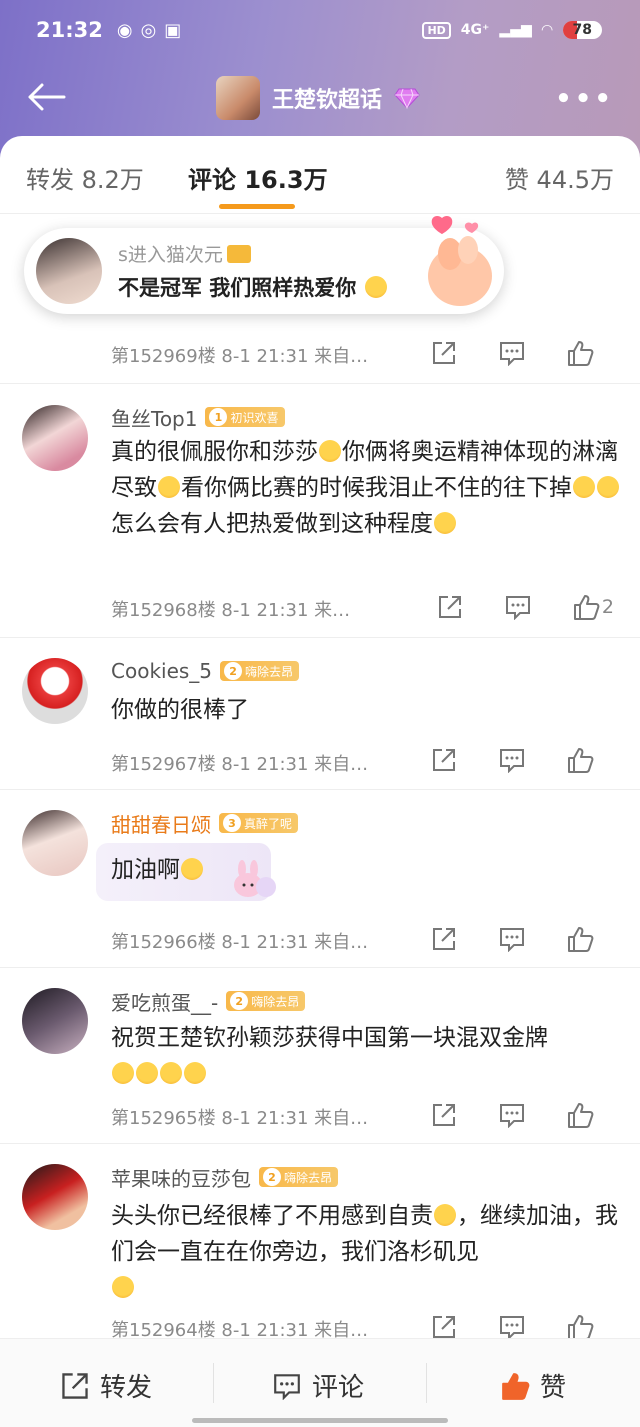  Describe the element at coordinates (584, 99) in the screenshot. I see `more-options-button: •••` at that location.